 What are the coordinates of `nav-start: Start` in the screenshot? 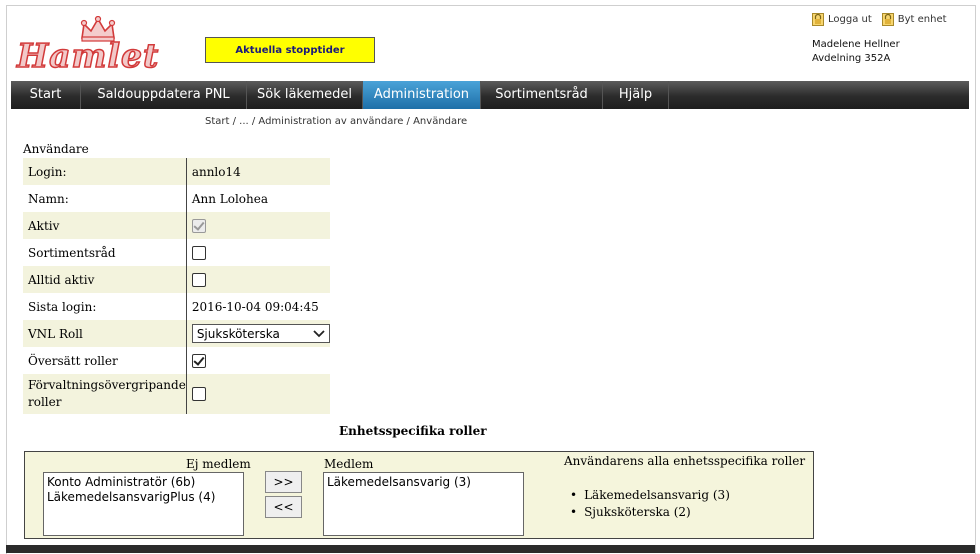 It's located at (46, 95).